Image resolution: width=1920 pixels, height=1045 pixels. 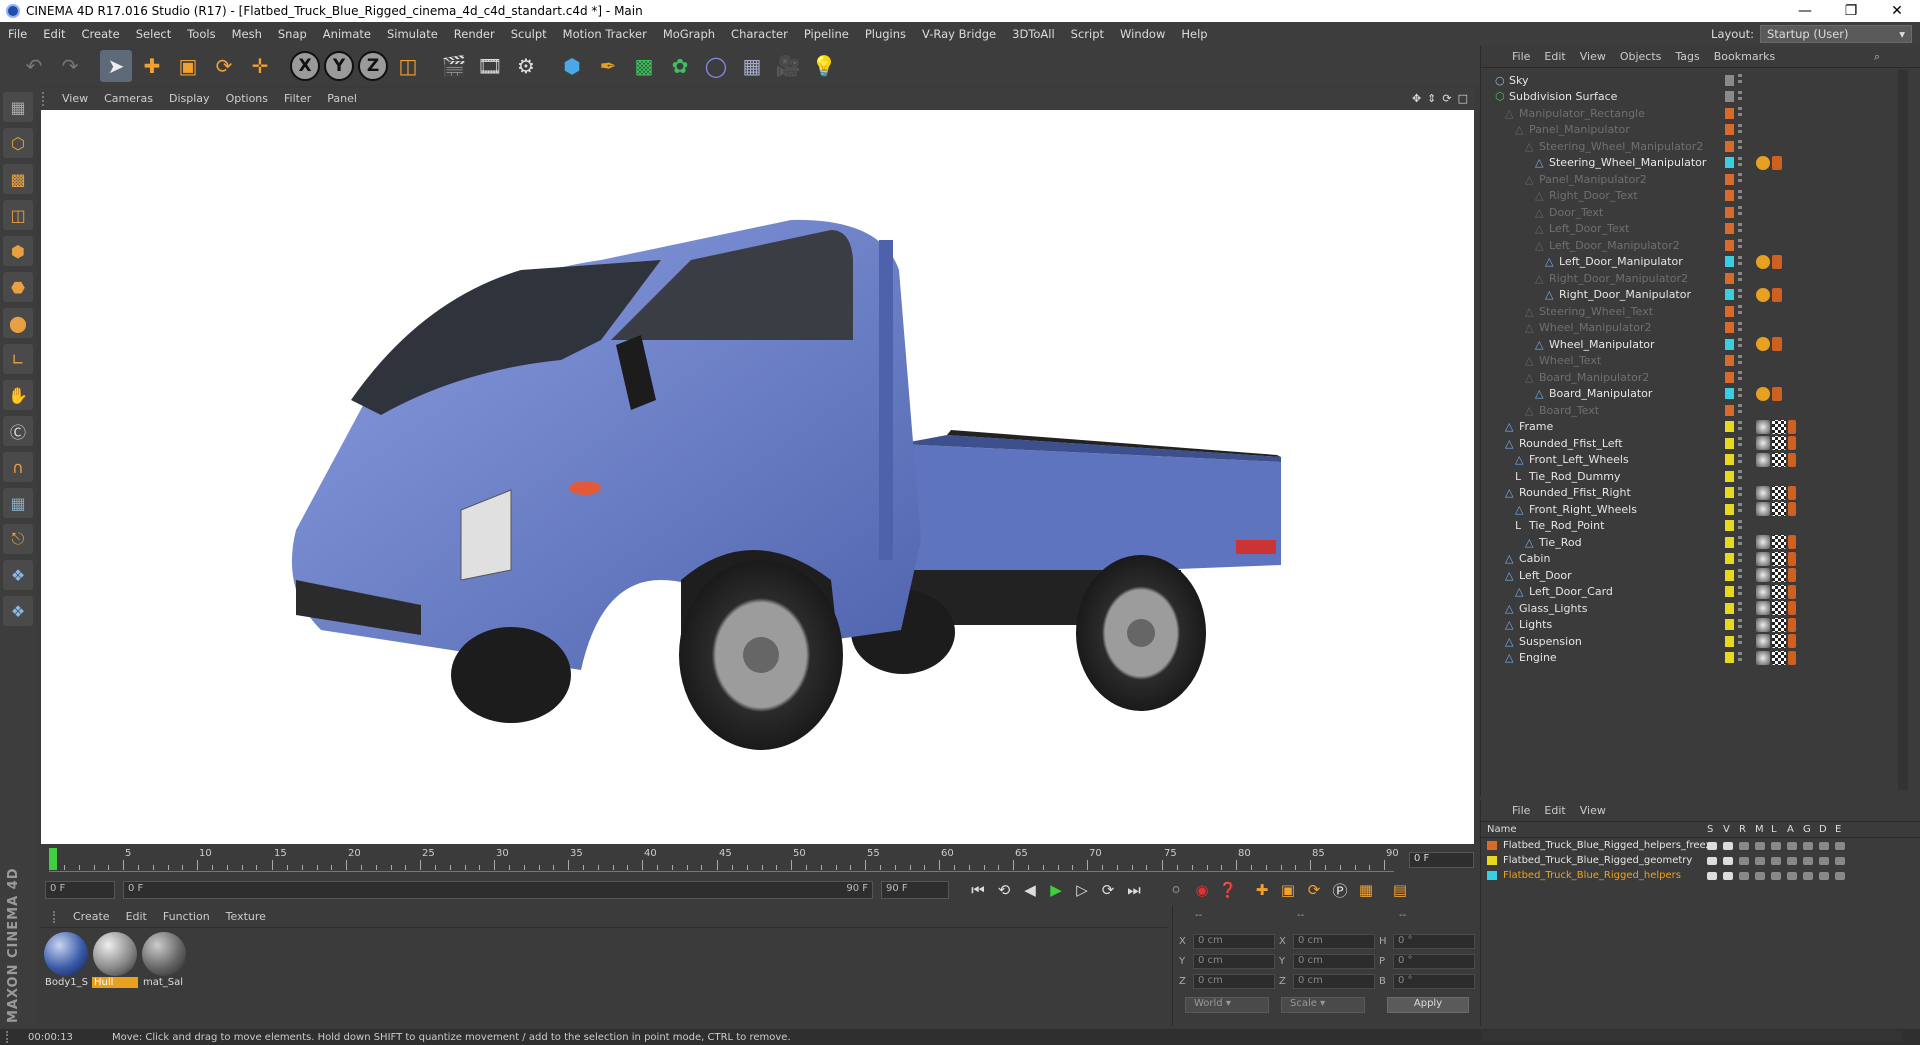 I want to click on menu-3dtoall: 3DToAll, so click(x=1033, y=34).